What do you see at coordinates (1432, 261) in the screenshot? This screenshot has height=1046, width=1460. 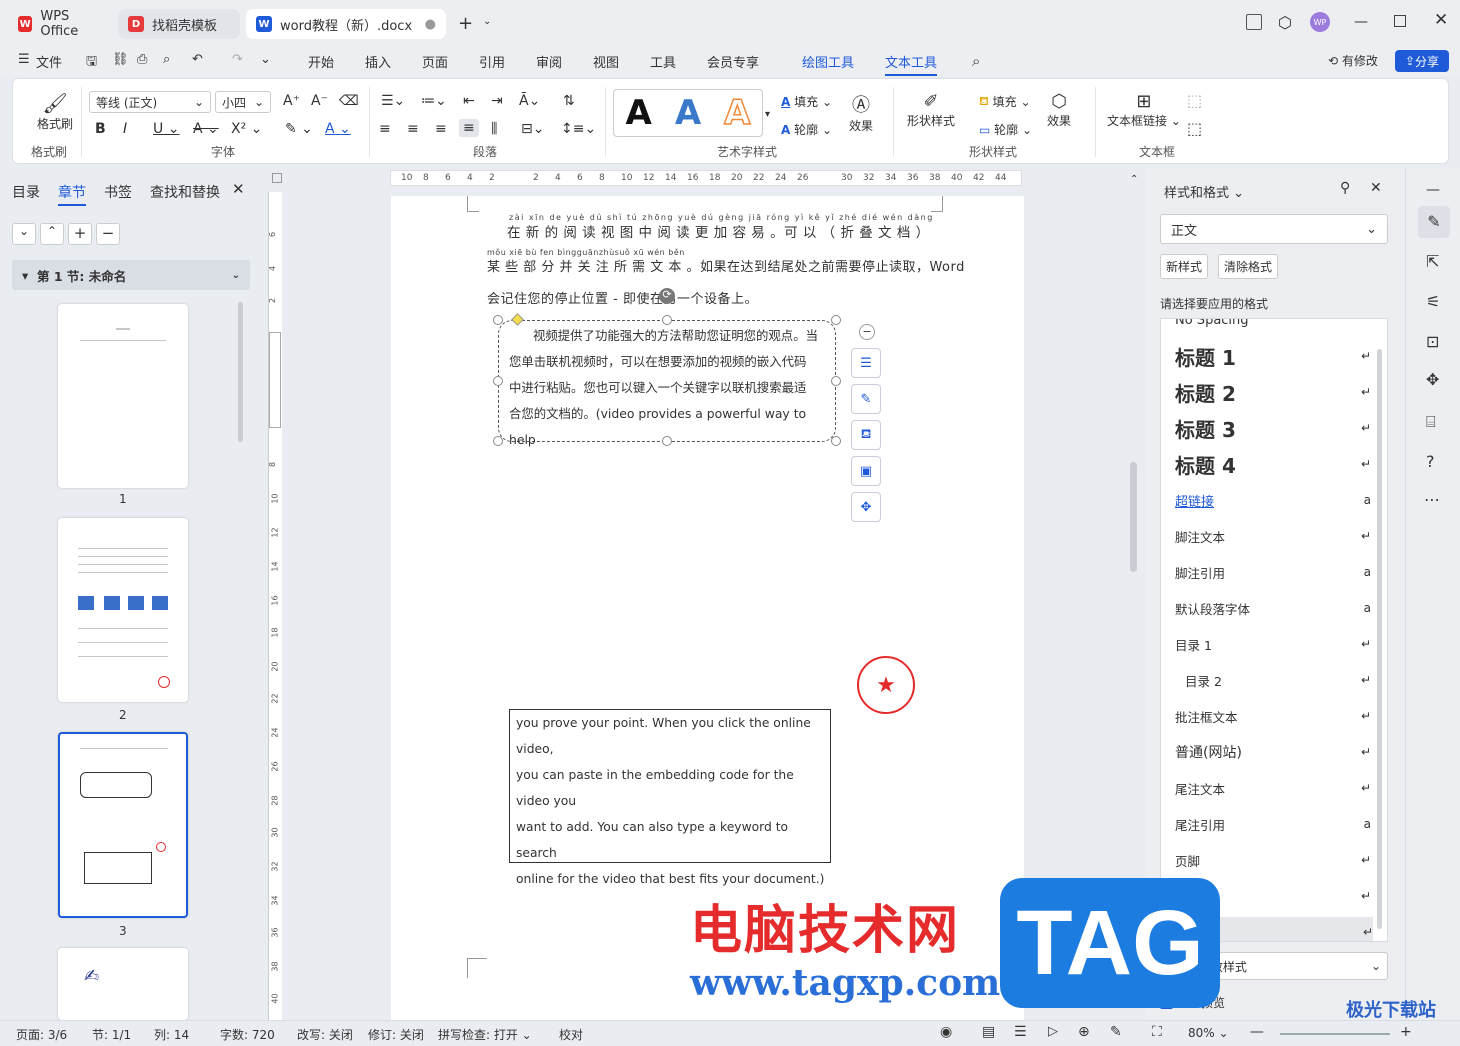 I see `select-cursor-icon: ⇱` at bounding box center [1432, 261].